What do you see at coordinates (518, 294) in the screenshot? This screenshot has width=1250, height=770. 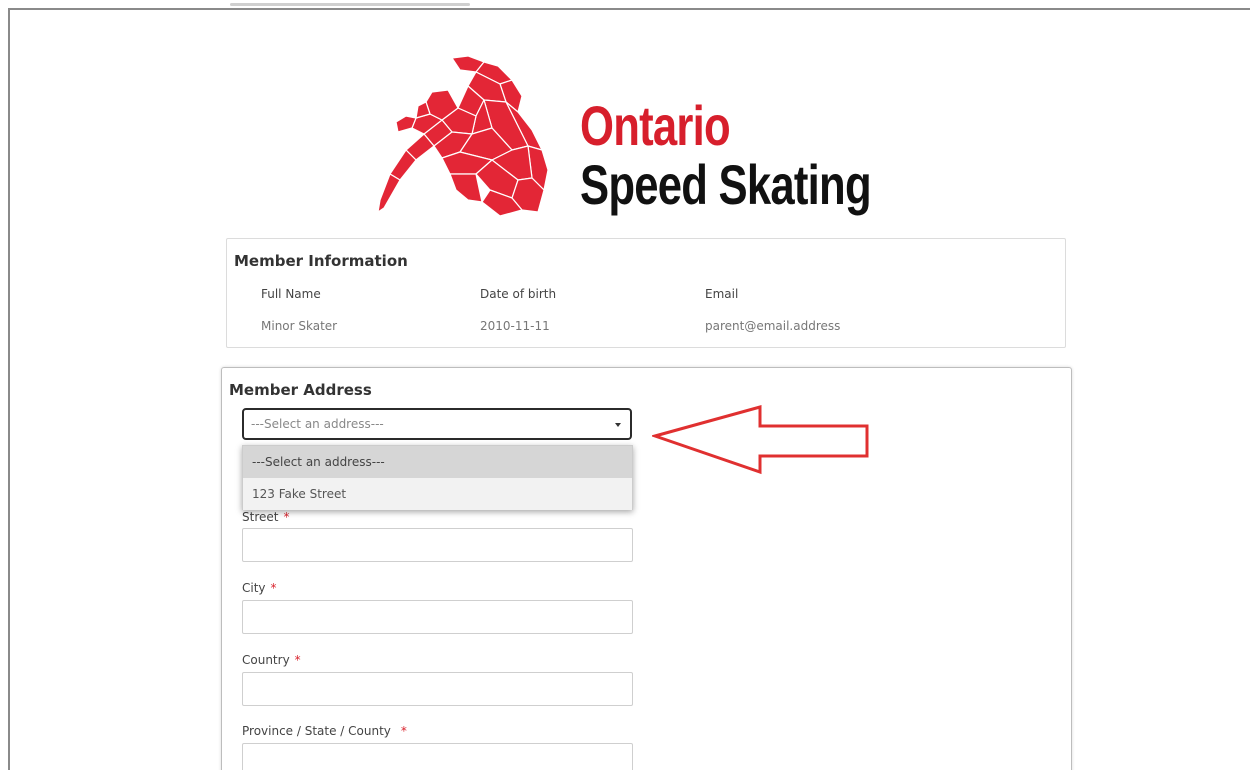 I see `date-of-birth-label: Date of birth` at bounding box center [518, 294].